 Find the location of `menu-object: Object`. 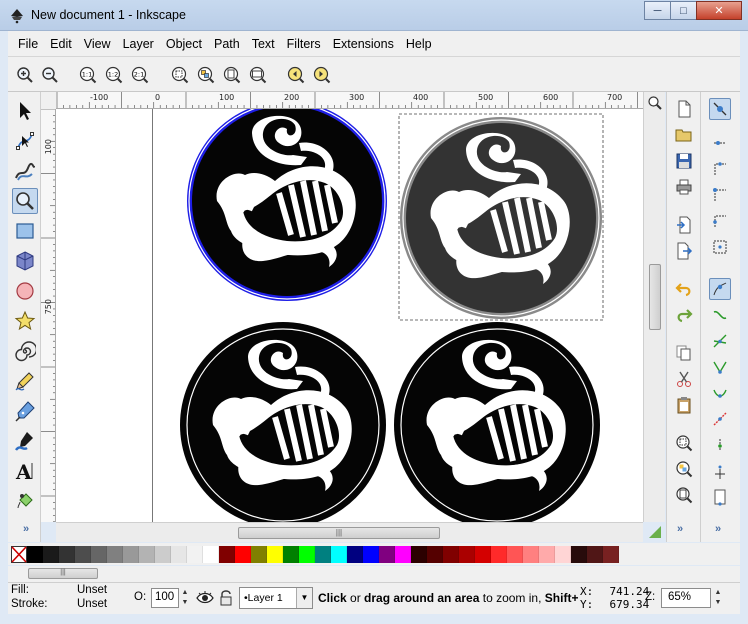

menu-object: Object is located at coordinates (184, 44).